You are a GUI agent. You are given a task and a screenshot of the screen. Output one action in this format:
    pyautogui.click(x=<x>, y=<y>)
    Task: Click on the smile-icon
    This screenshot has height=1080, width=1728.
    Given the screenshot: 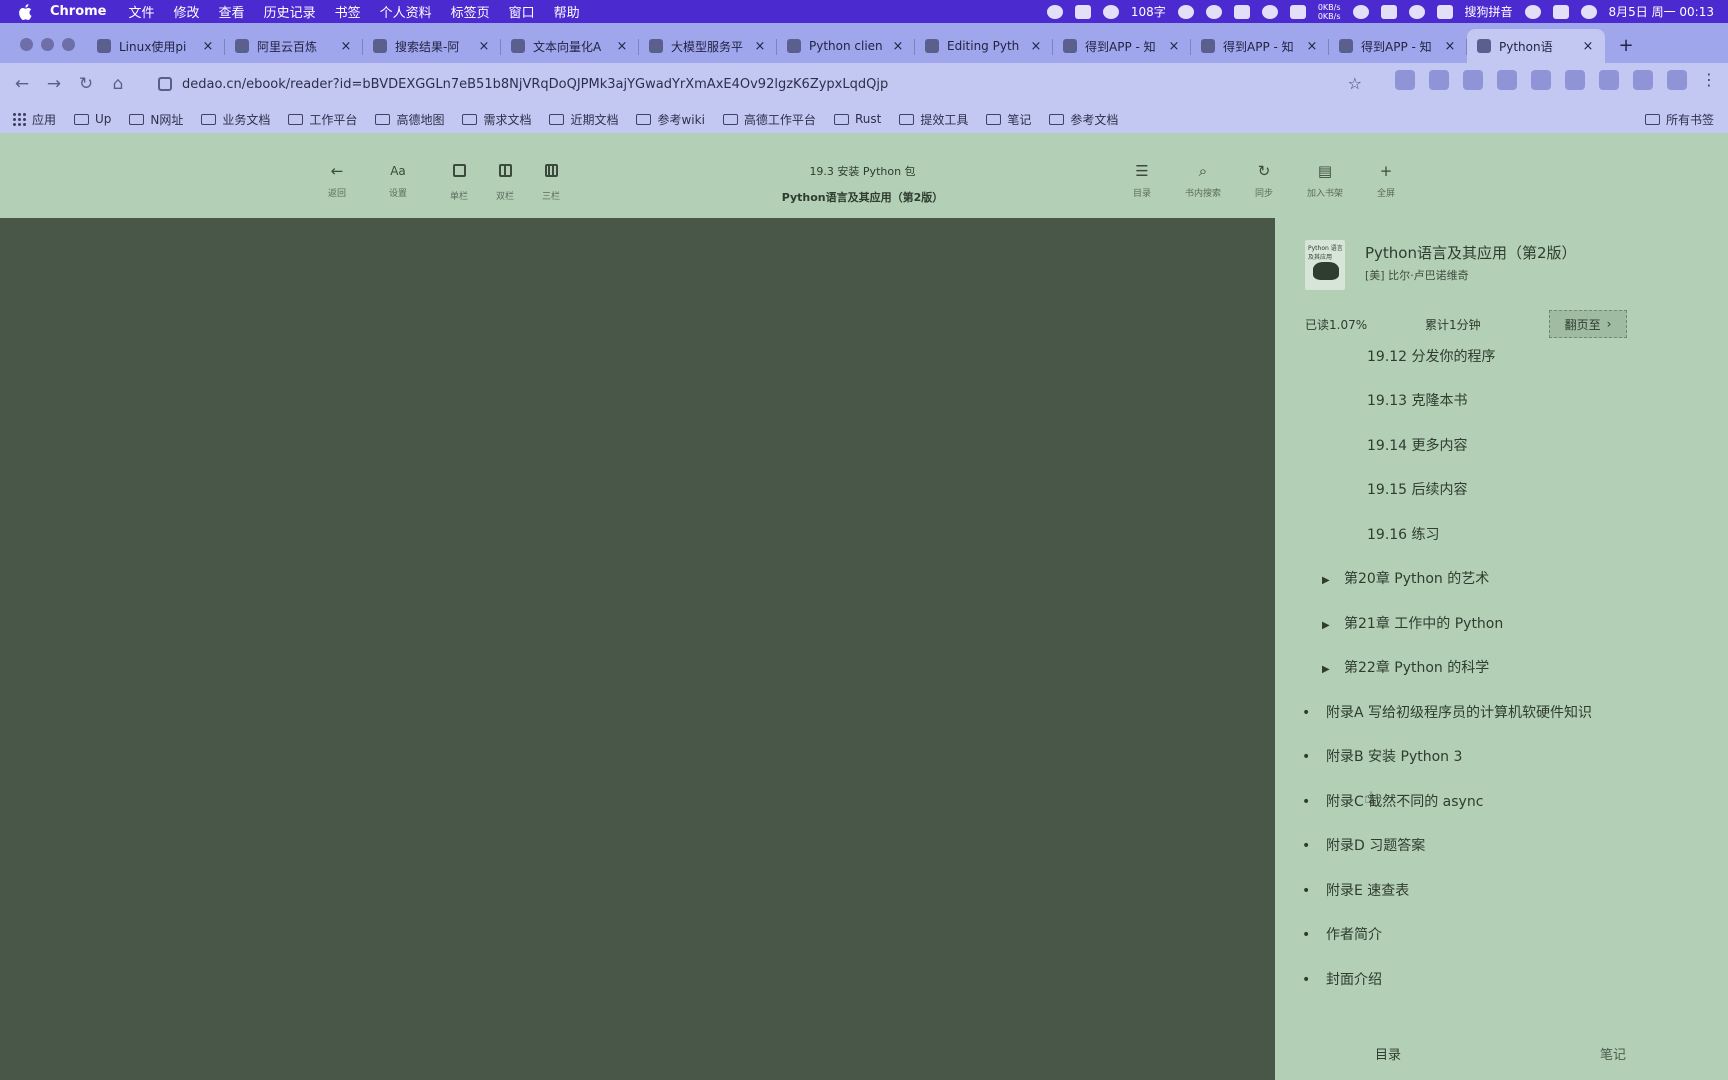 What is the action you would take?
    pyautogui.click(x=1185, y=11)
    